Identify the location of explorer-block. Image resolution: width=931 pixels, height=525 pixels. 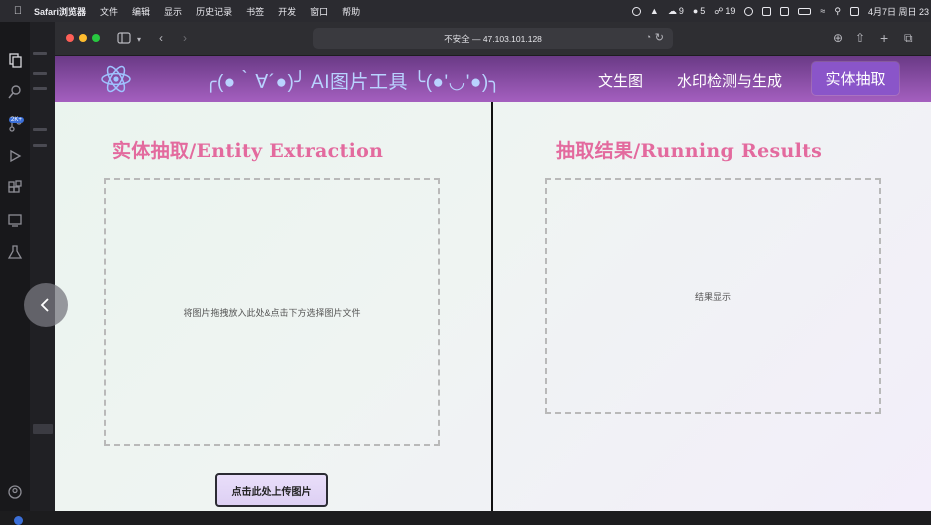
(43, 429).